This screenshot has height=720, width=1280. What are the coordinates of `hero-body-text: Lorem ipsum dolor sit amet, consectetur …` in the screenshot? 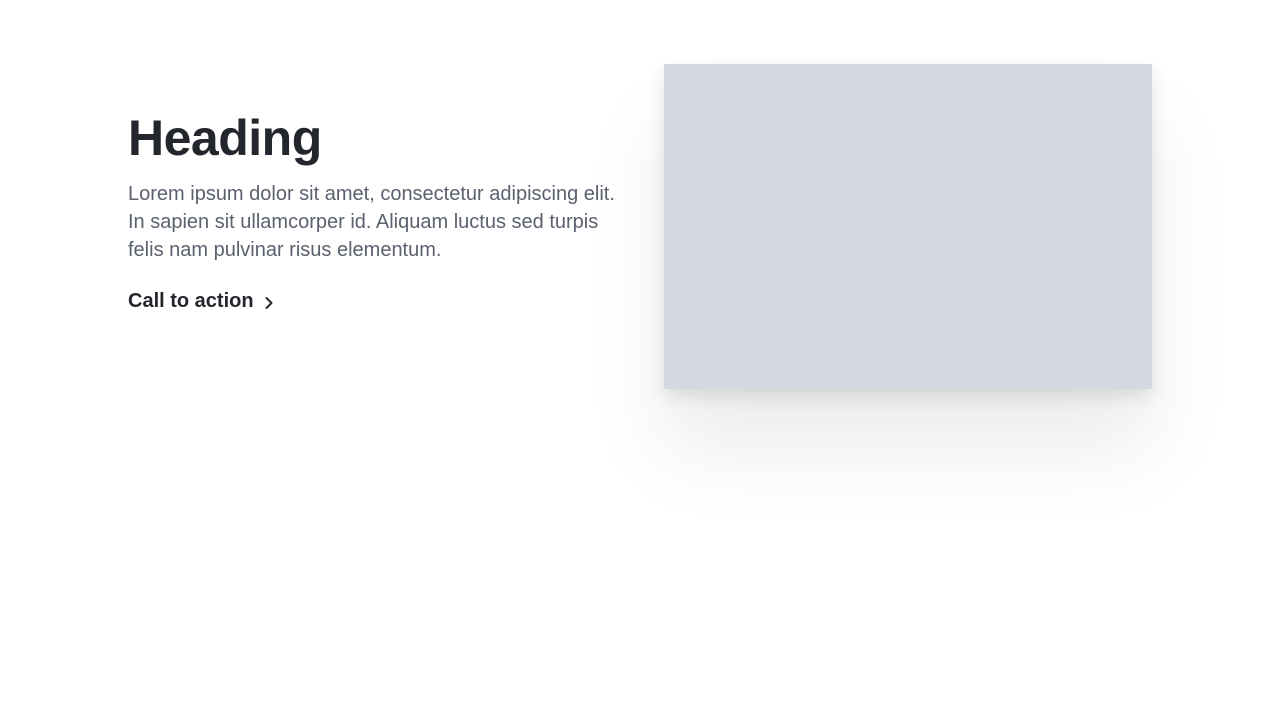 It's located at (371, 222).